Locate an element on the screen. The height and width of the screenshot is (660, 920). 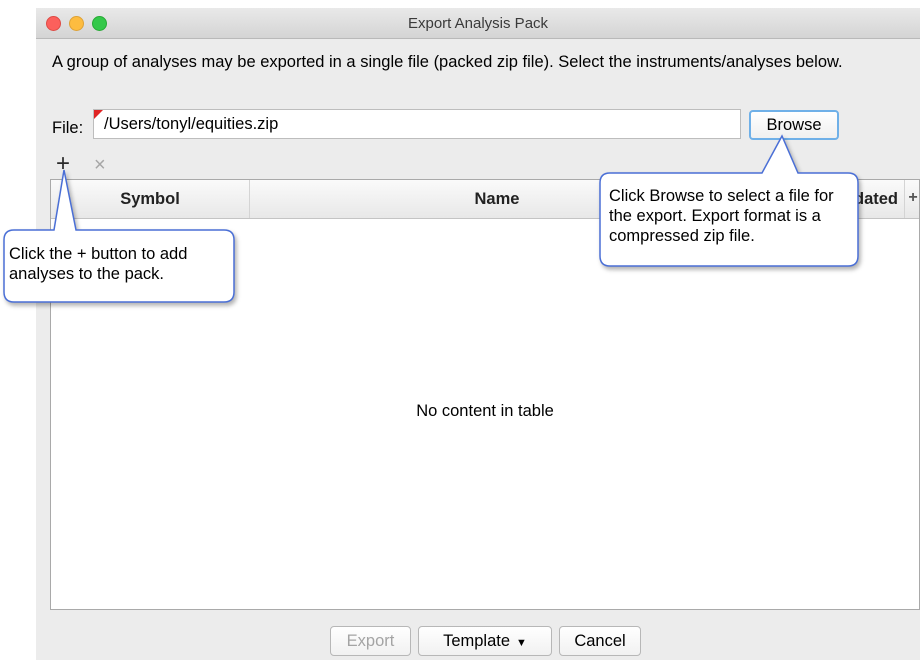
file-path-input is located at coordinates (417, 124).